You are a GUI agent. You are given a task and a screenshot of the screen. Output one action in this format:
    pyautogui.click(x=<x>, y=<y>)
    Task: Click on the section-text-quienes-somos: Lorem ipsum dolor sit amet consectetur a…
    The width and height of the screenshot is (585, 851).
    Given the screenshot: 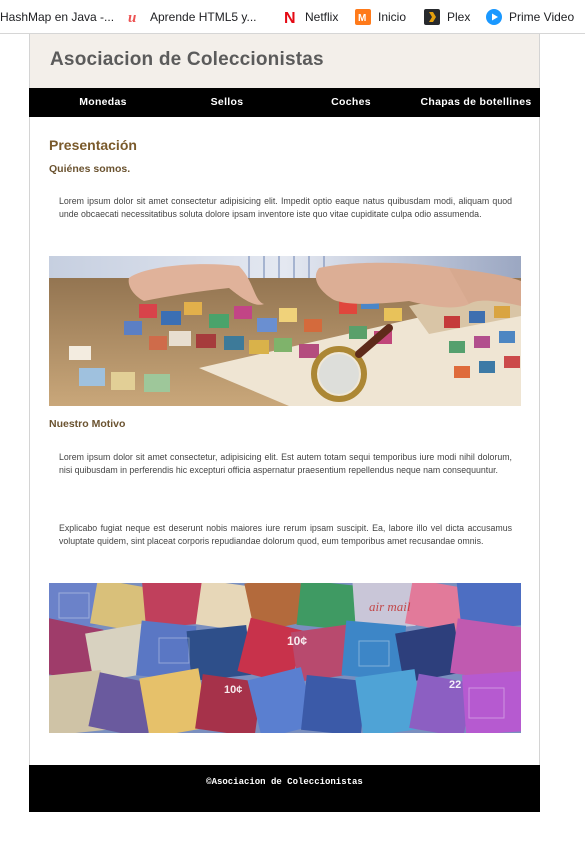 What is the action you would take?
    pyautogui.click(x=285, y=207)
    